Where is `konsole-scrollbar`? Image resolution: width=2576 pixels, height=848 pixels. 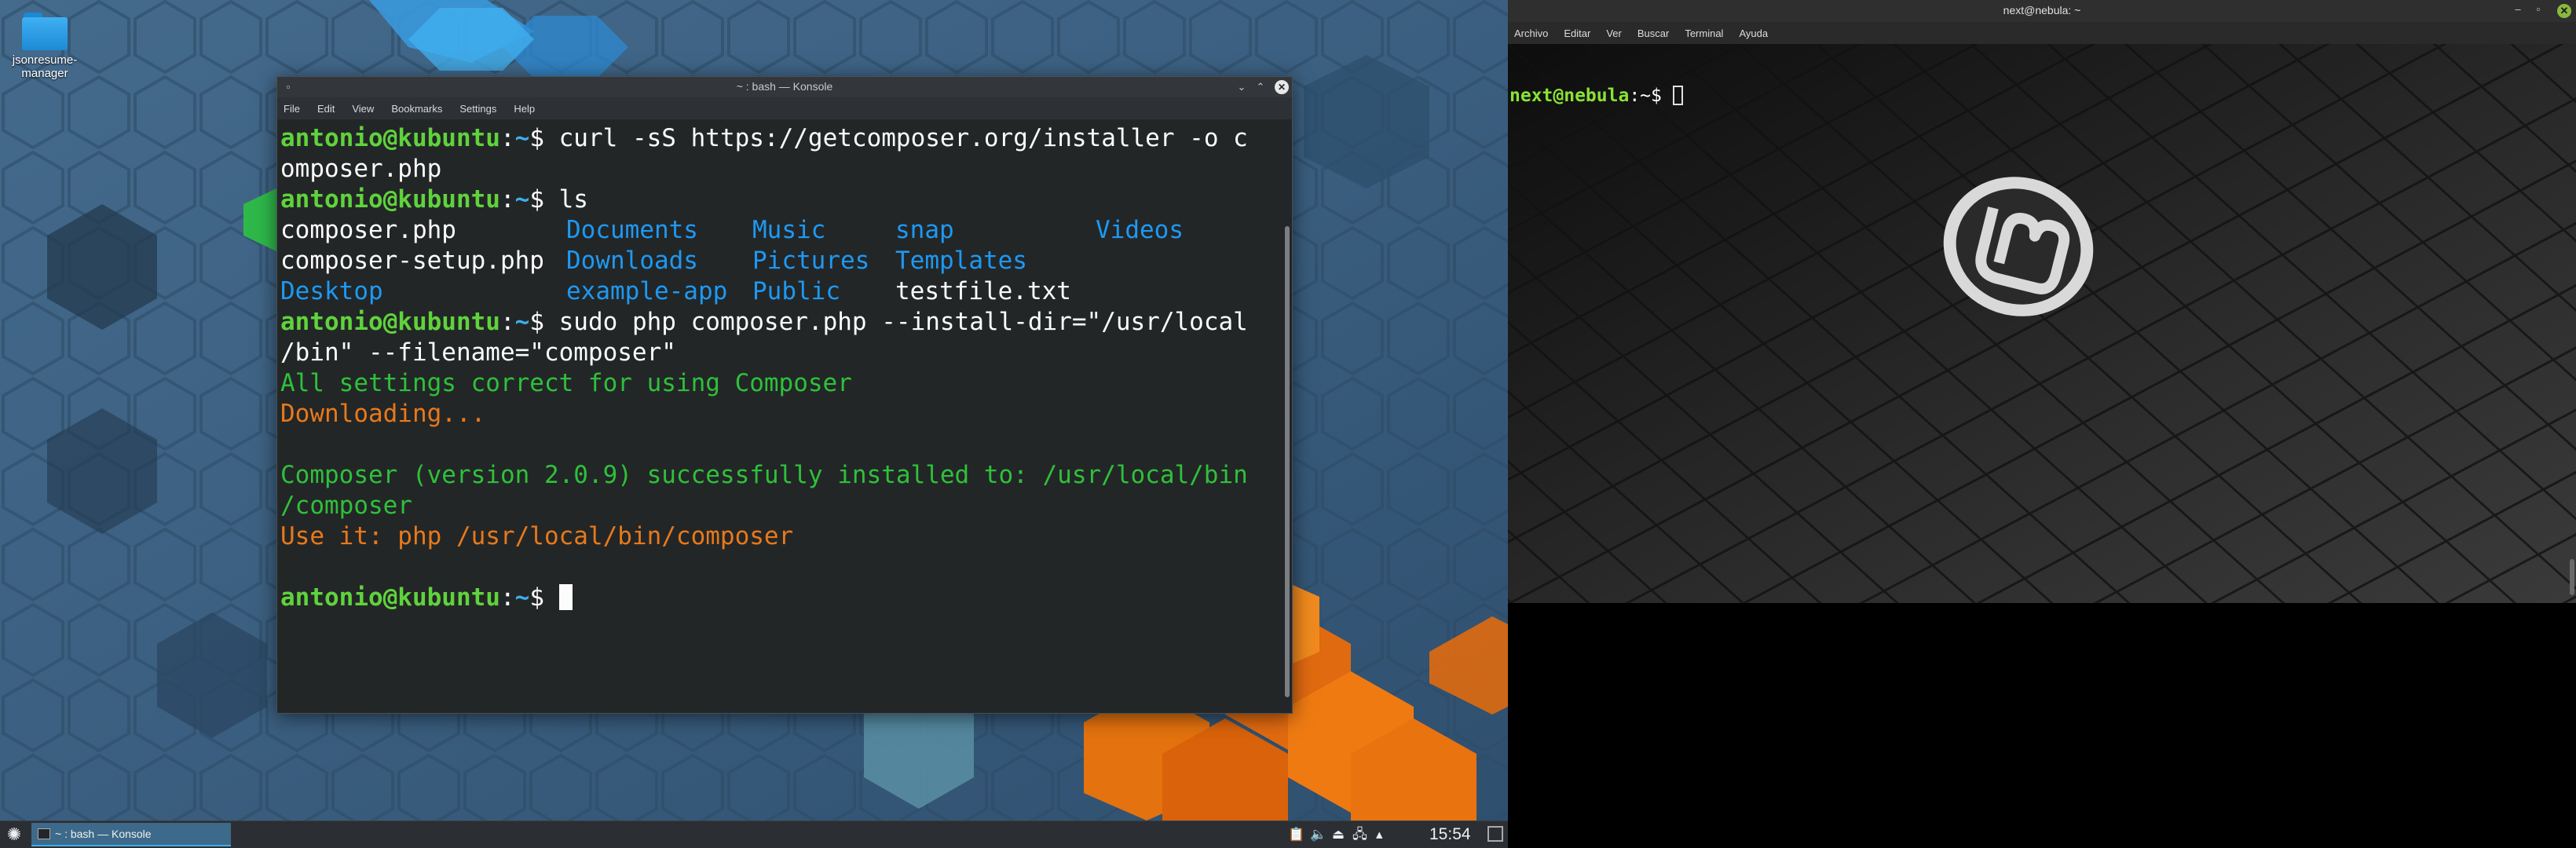
konsole-scrollbar is located at coordinates (1287, 462).